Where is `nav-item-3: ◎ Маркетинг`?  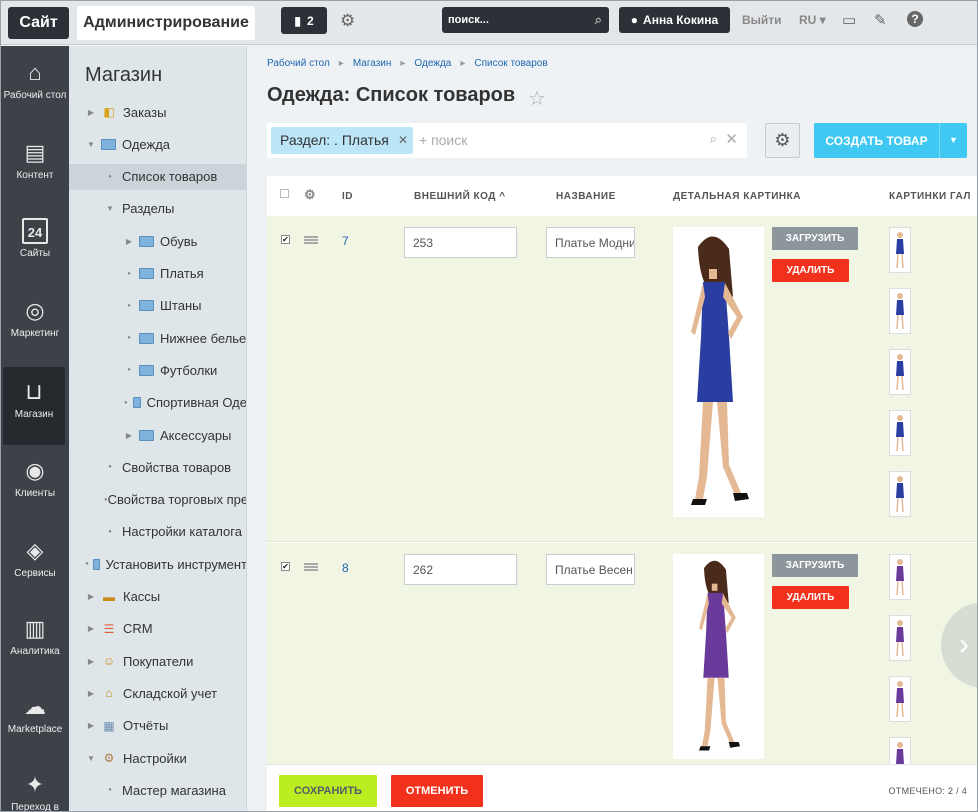 nav-item-3: ◎ Маркетинг is located at coordinates (35, 325).